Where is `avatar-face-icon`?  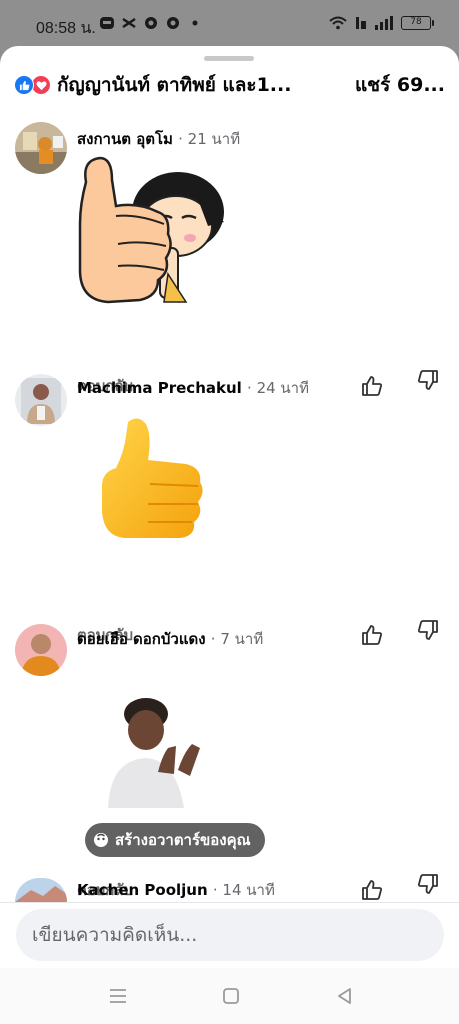
avatar-face-icon is located at coordinates (101, 840).